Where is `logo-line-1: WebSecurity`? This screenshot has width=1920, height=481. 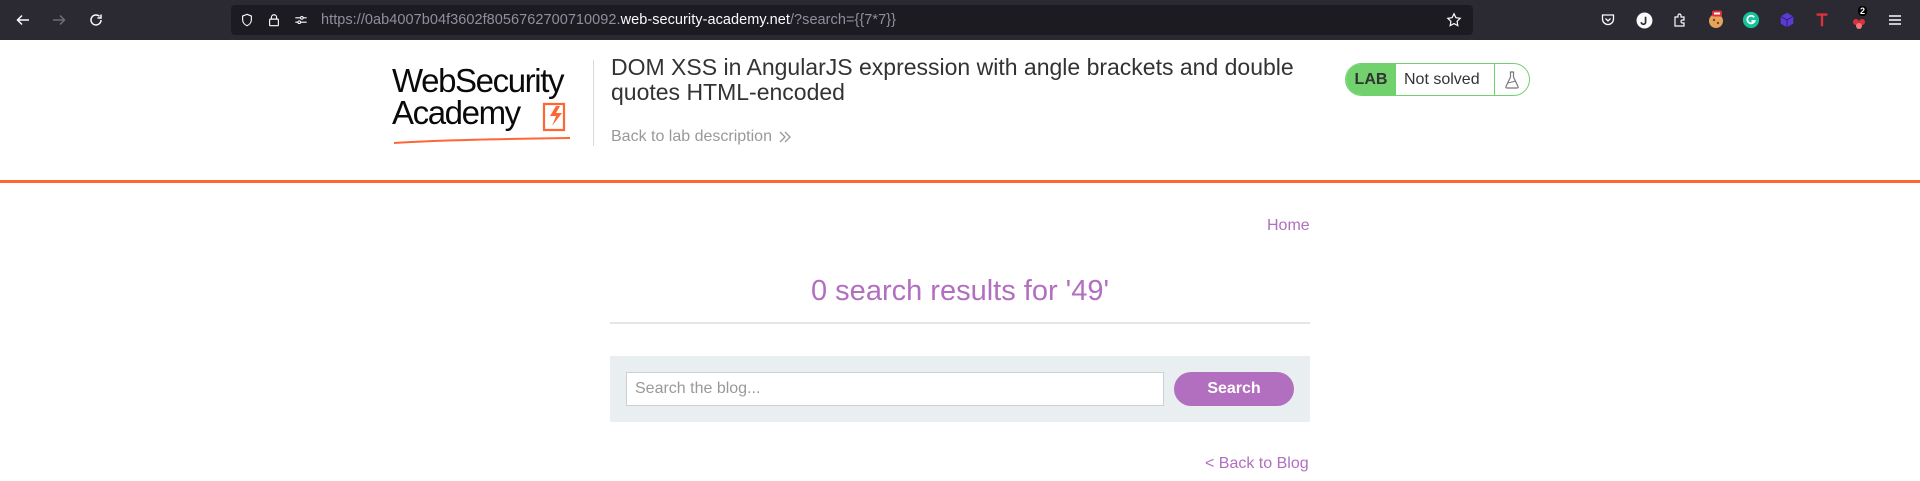
logo-line-1: WebSecurity is located at coordinates (478, 80).